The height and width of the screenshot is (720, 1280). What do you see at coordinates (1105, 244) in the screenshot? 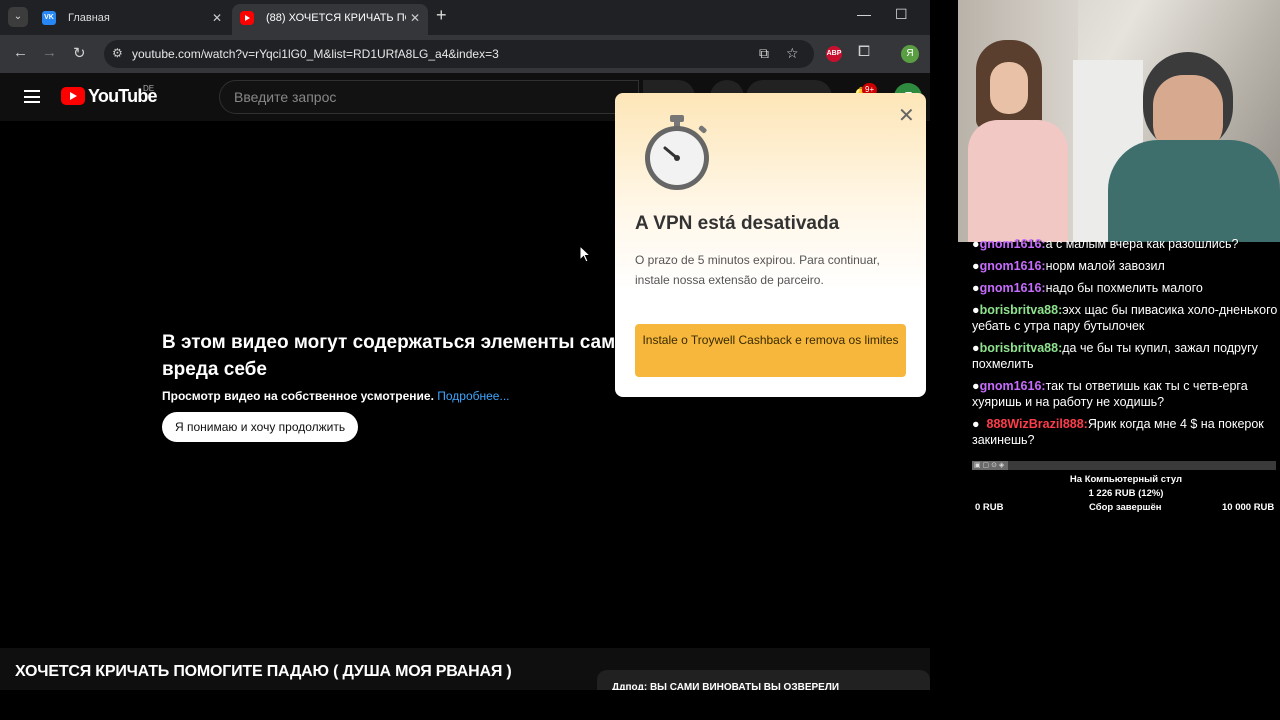
I see `chat-message: ●gnom1616:а с малым вчера как разошлись?` at bounding box center [1105, 244].